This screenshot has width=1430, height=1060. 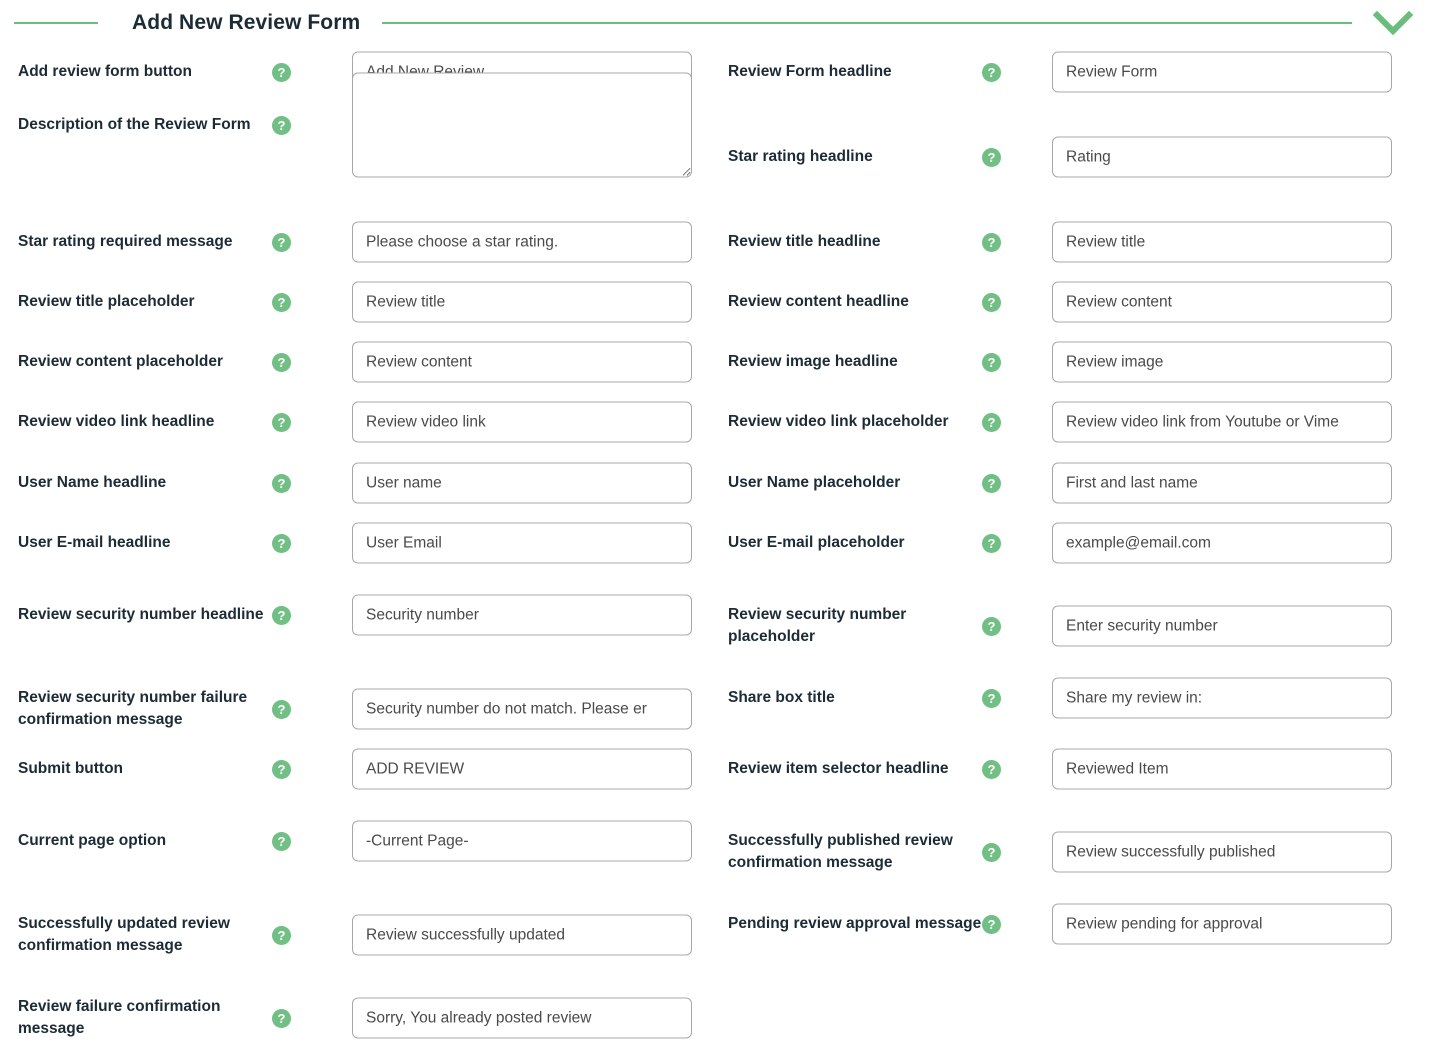 What do you see at coordinates (991, 242) in the screenshot?
I see `help-icon-review-title-headline: ?` at bounding box center [991, 242].